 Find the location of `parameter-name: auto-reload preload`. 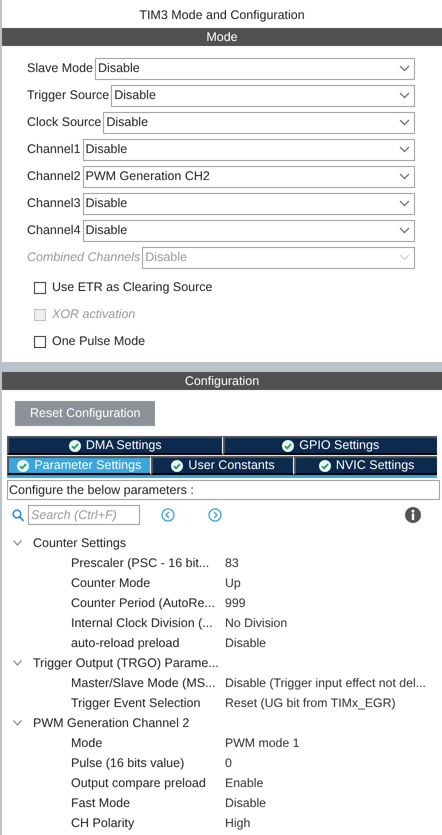

parameter-name: auto-reload preload is located at coordinates (125, 643).